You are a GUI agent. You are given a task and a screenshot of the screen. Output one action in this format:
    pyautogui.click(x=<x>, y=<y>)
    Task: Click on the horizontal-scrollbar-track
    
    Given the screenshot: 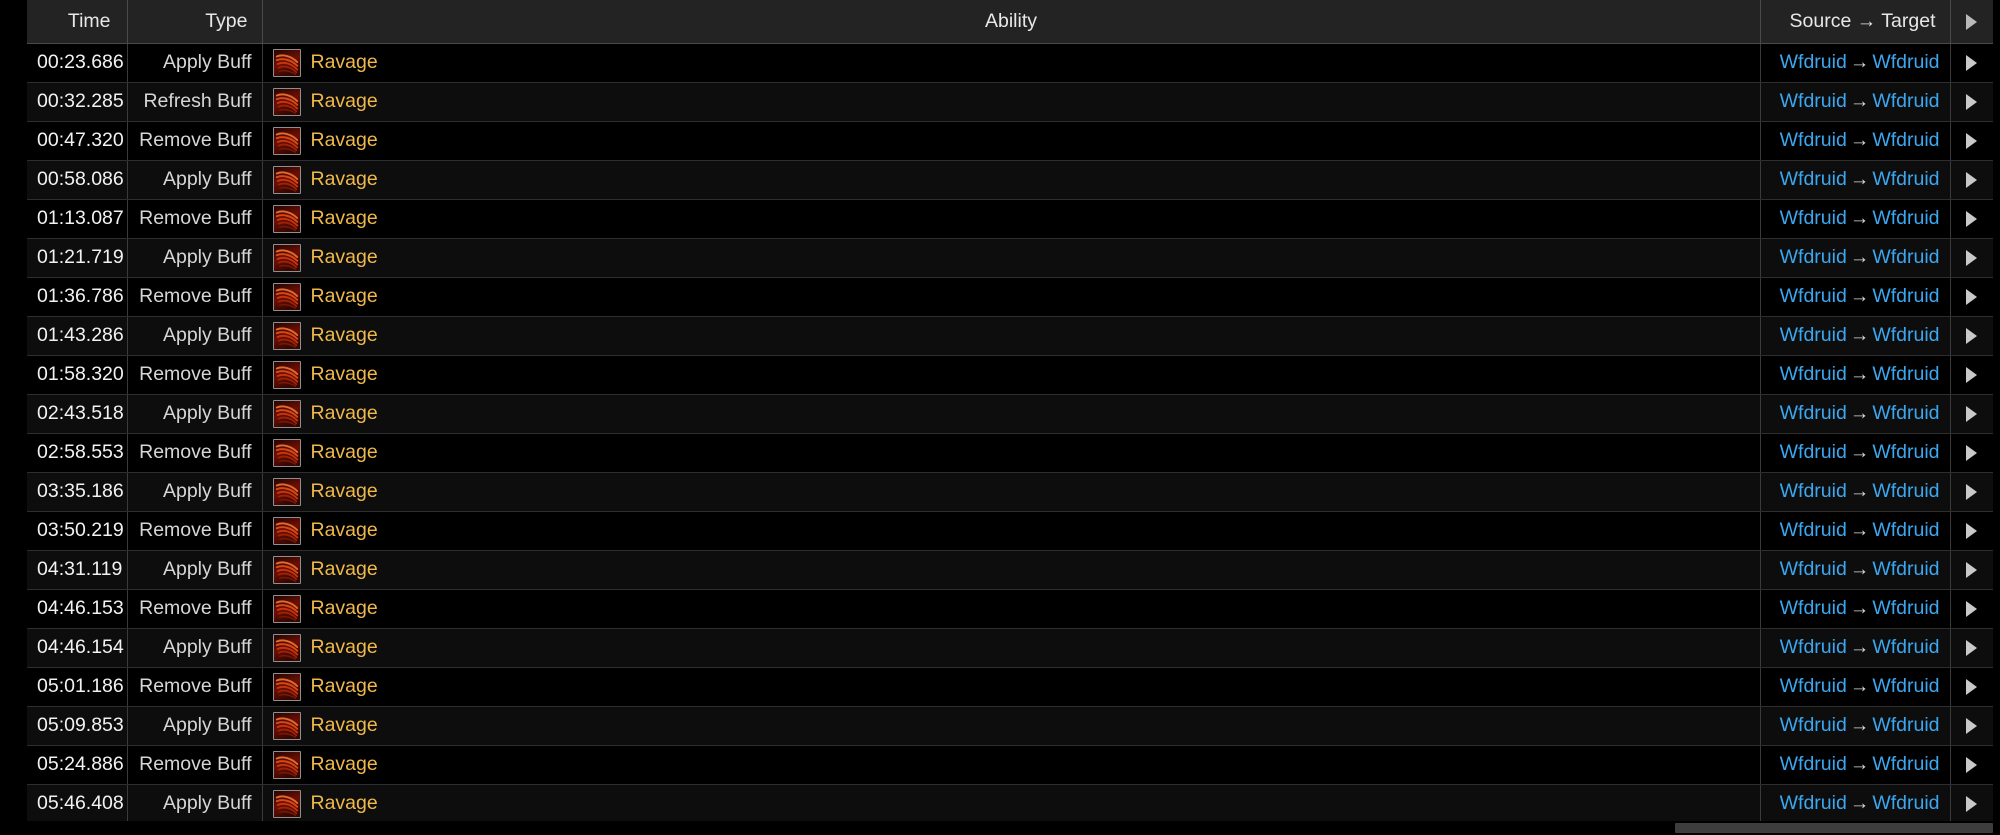 What is the action you would take?
    pyautogui.click(x=1000, y=828)
    